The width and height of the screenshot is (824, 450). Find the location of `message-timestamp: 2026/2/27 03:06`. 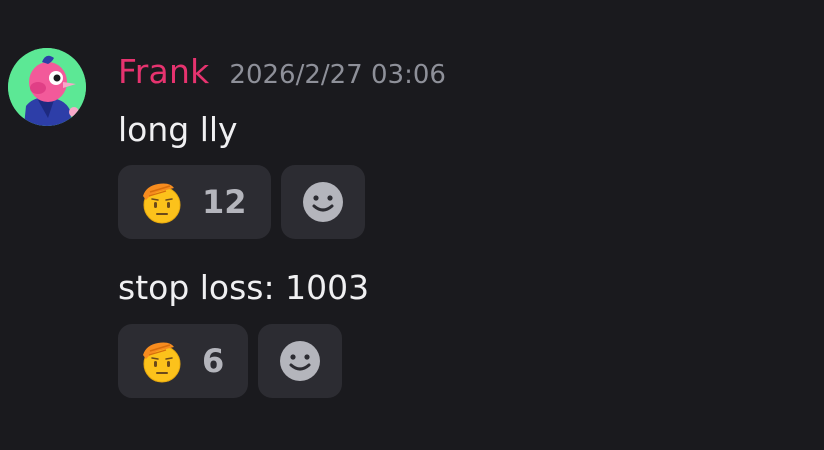

message-timestamp: 2026/2/27 03:06 is located at coordinates (337, 75).